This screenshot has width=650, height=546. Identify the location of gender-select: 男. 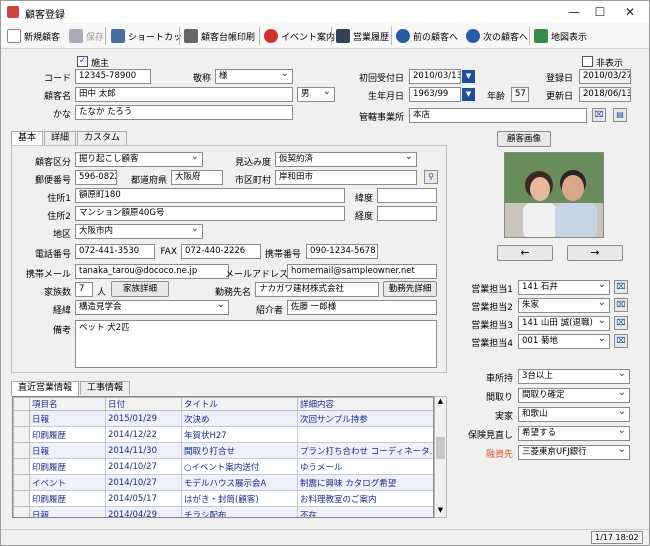
(316, 93).